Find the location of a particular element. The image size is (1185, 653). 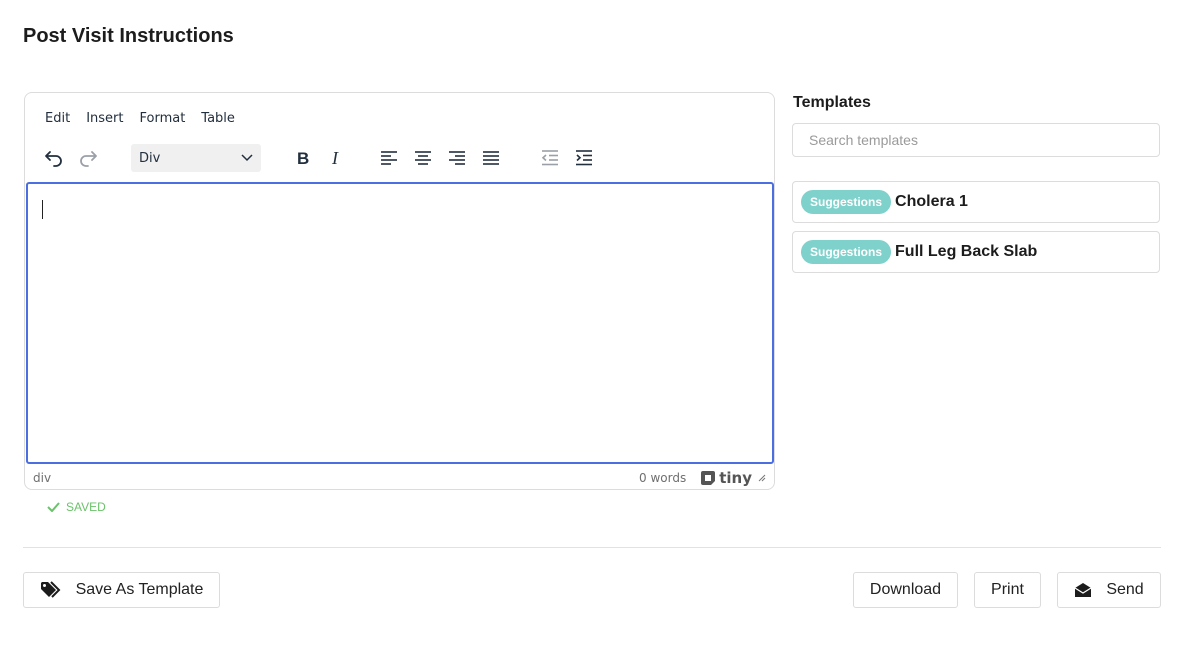

template-name: Full Leg Back Slab is located at coordinates (966, 251).